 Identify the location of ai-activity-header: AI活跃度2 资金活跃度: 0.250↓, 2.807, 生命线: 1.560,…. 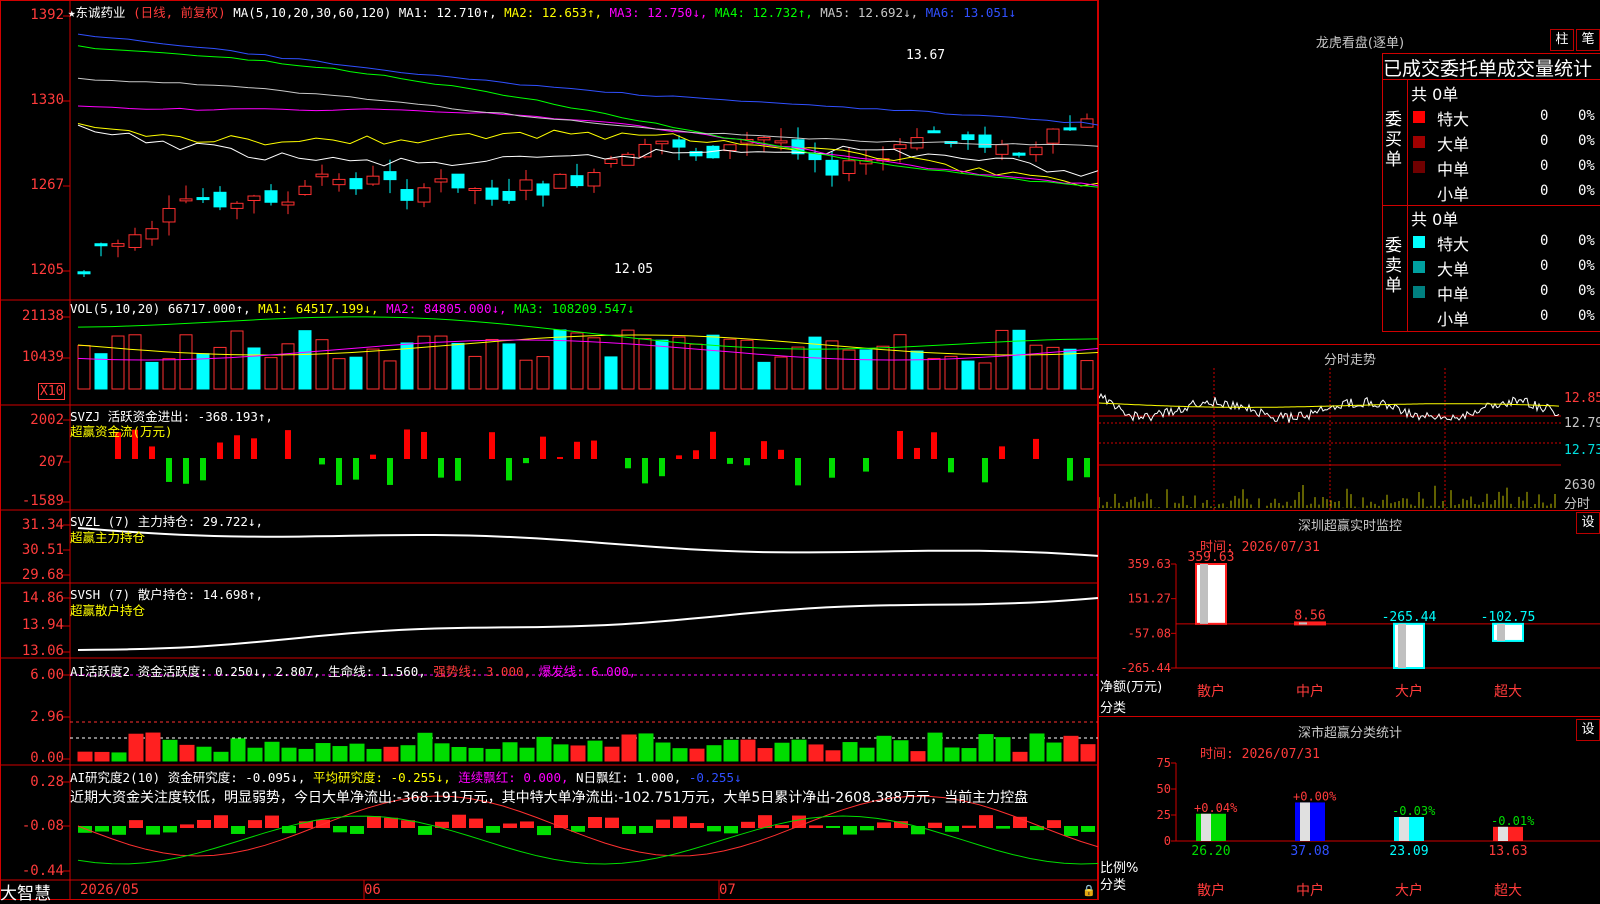
(353, 670).